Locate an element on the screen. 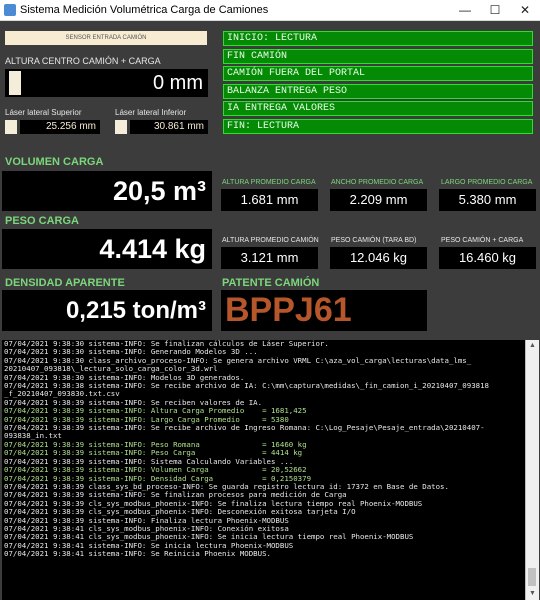 The height and width of the screenshot is (600, 540). scroll-thumb is located at coordinates (532, 577).